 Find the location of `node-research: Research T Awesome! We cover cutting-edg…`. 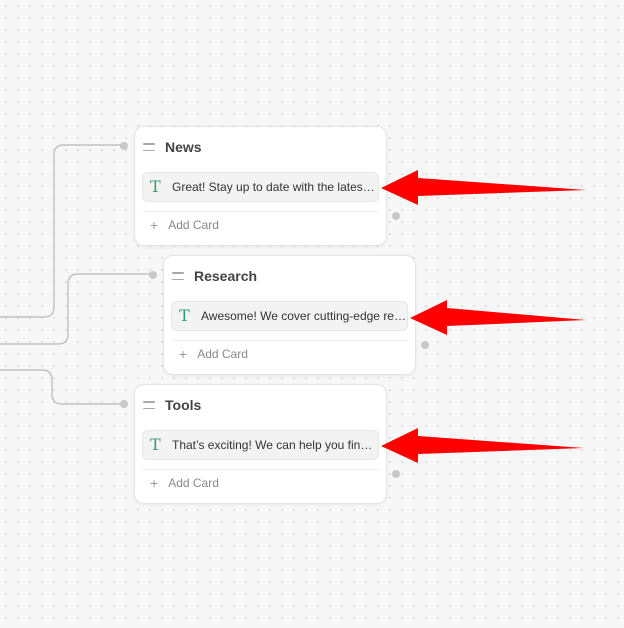

node-research: Research T Awesome! We cover cutting-edg… is located at coordinates (289, 315).